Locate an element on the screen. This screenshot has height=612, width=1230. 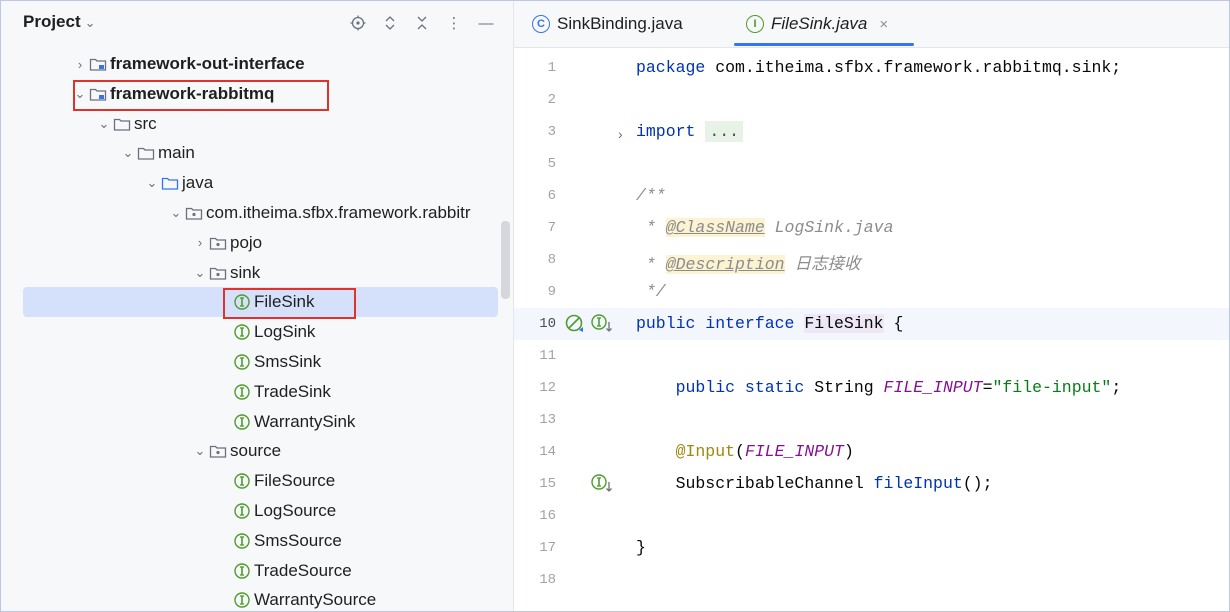
line-number: 5 is located at coordinates (551, 164).